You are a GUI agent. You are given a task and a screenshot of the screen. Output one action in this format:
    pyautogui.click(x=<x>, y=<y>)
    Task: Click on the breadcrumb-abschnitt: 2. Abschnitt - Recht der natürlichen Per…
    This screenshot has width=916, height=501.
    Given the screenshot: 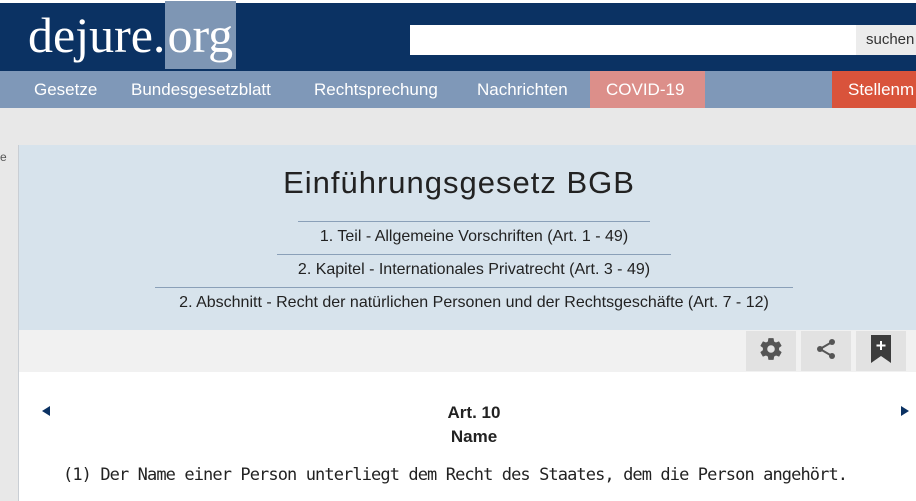 What is the action you would take?
    pyautogui.click(x=474, y=299)
    